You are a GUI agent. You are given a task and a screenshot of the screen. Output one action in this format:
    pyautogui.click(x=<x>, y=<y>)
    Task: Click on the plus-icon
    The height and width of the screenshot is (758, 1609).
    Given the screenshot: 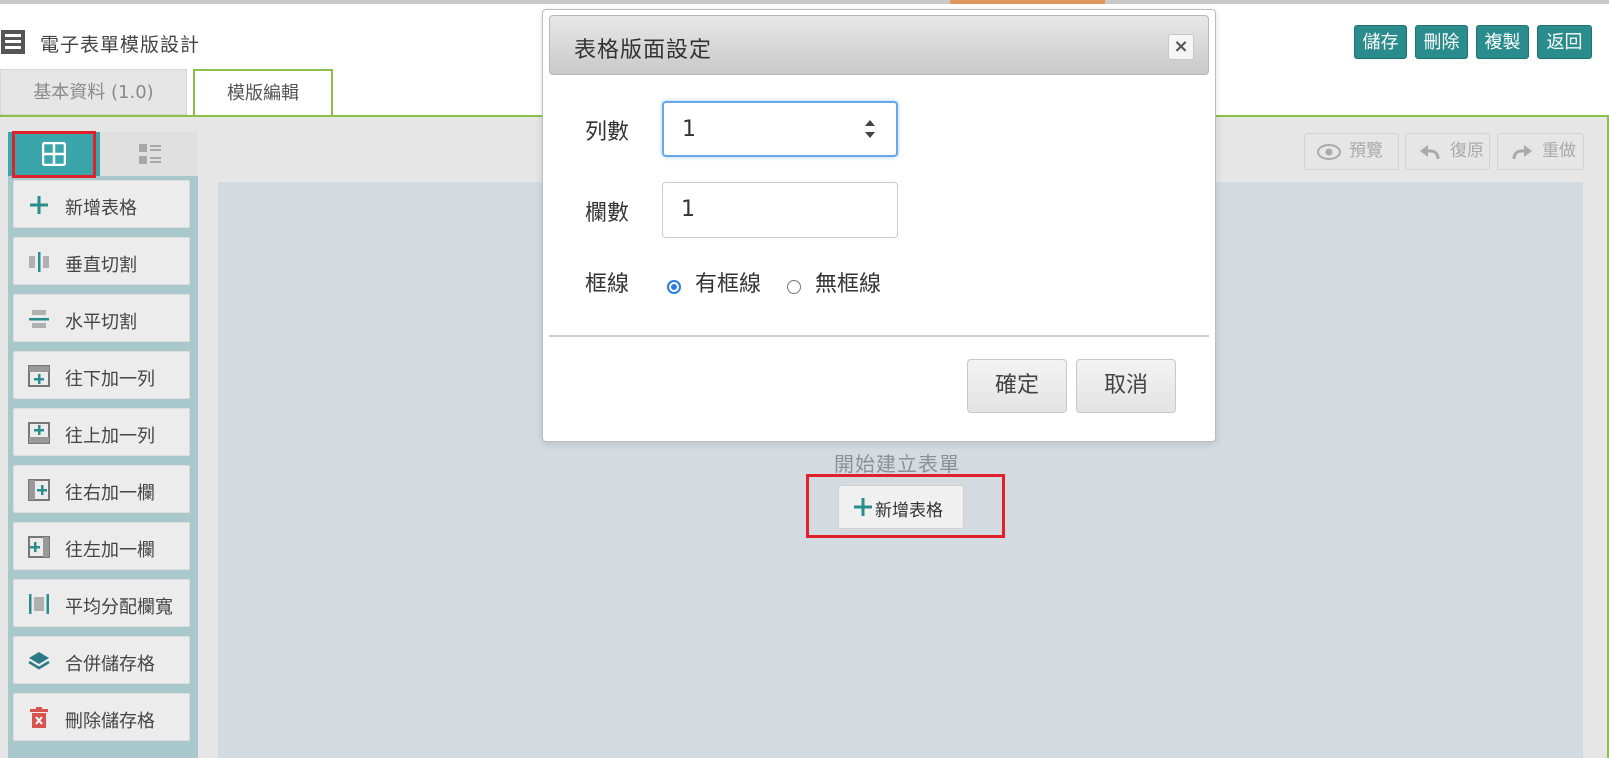 What is the action you would take?
    pyautogui.click(x=39, y=205)
    